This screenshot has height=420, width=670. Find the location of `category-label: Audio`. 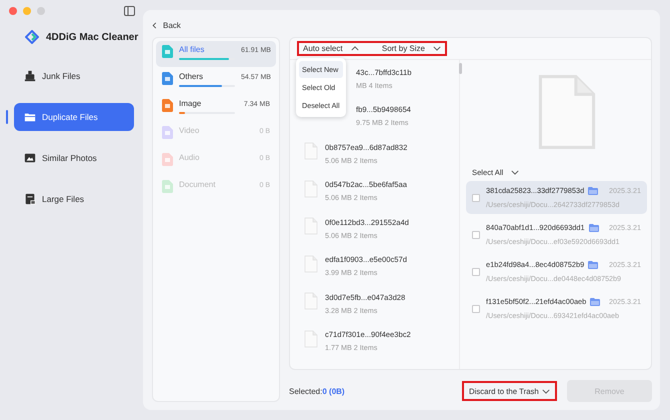

category-label: Audio is located at coordinates (189, 157).